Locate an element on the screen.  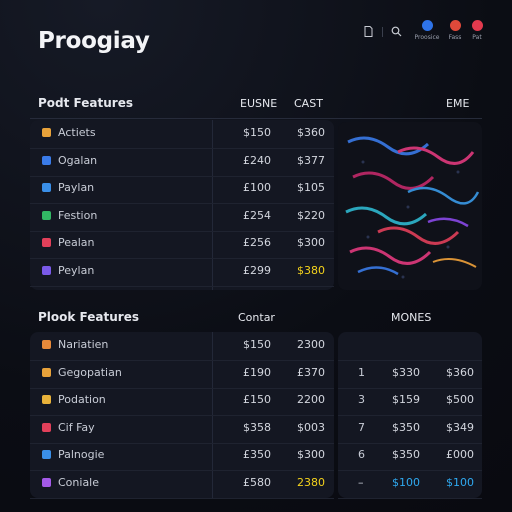
section2-side-header: MONES is located at coordinates (411, 317).